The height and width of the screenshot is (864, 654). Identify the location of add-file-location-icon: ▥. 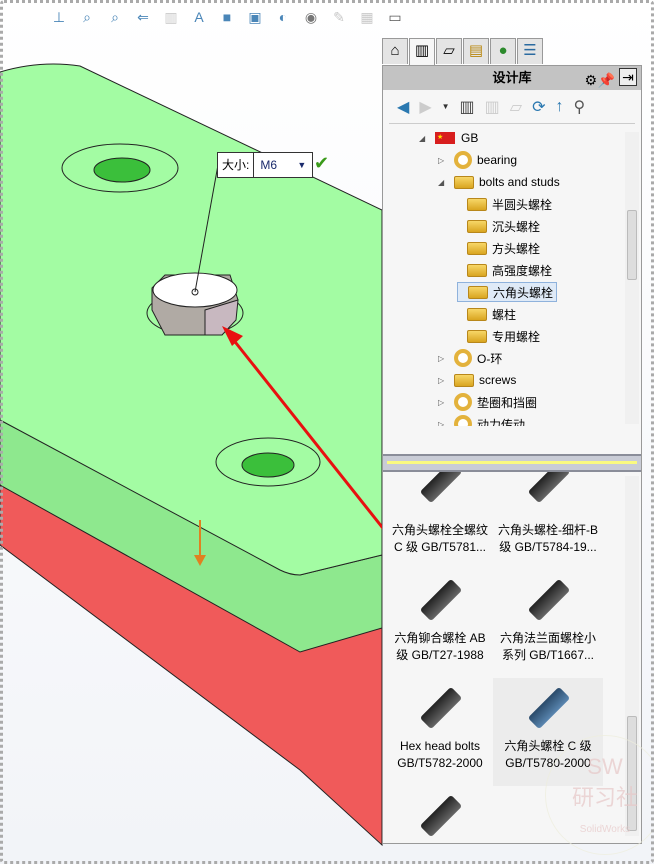
(467, 107).